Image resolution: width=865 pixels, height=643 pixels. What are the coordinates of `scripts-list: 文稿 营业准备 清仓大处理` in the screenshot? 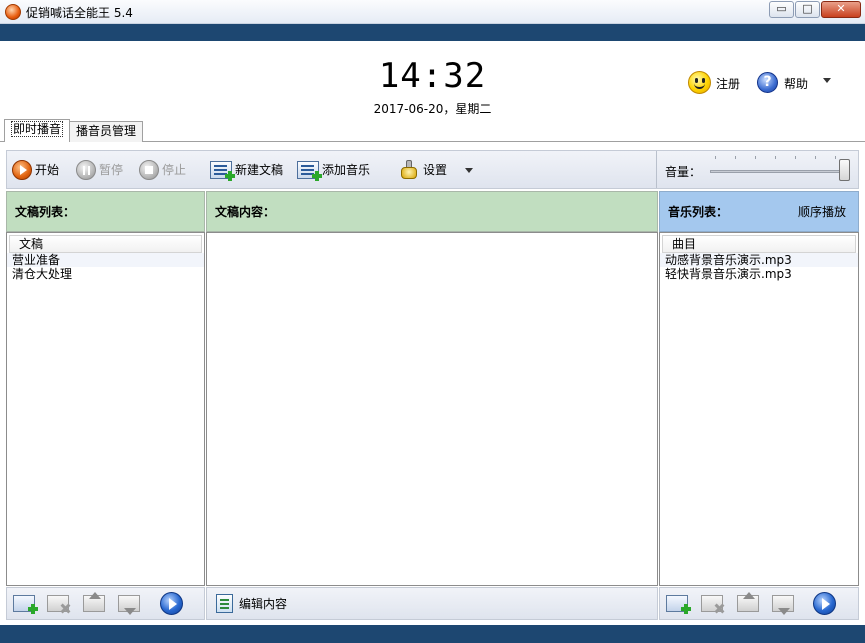 It's located at (105, 409).